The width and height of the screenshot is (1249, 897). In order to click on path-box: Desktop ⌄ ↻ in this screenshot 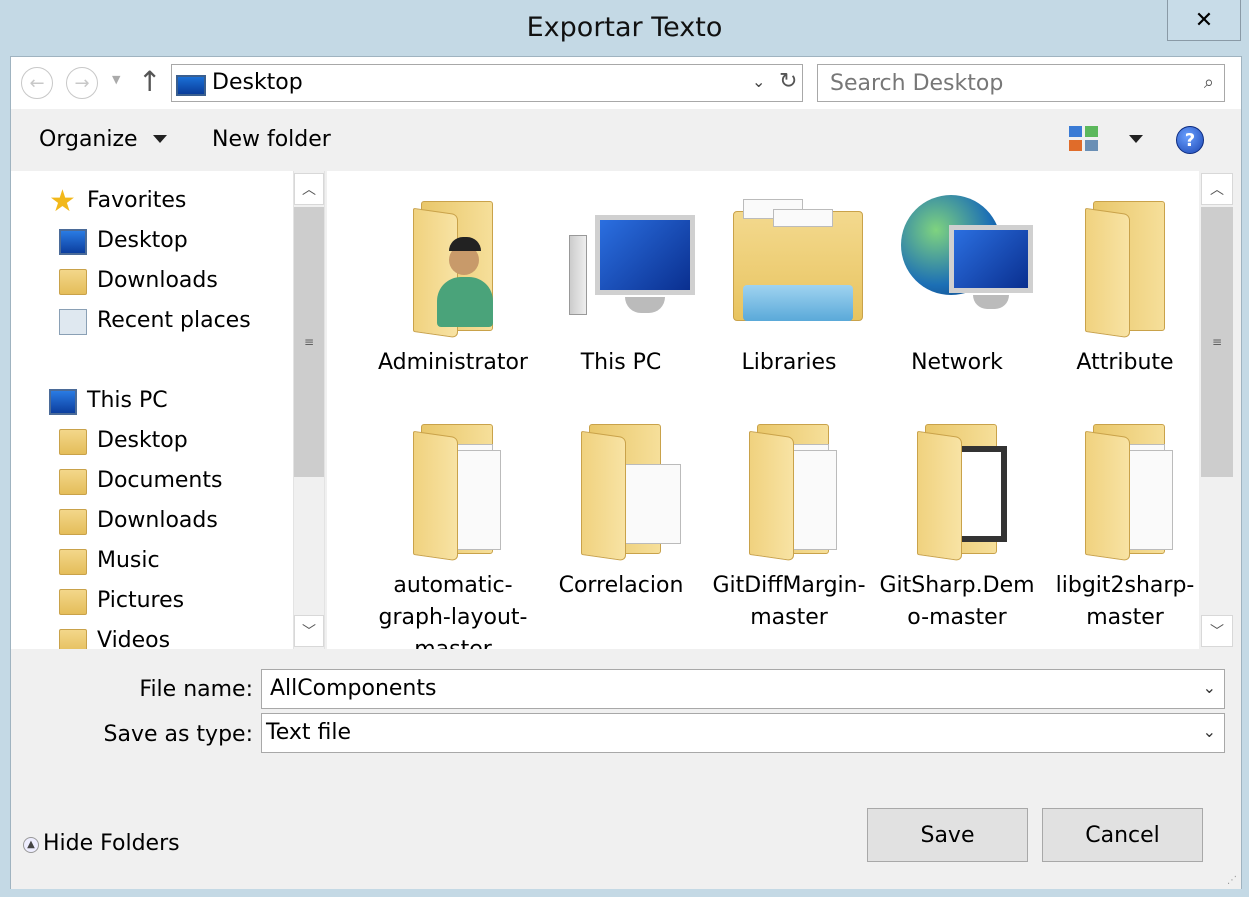, I will do `click(487, 83)`.